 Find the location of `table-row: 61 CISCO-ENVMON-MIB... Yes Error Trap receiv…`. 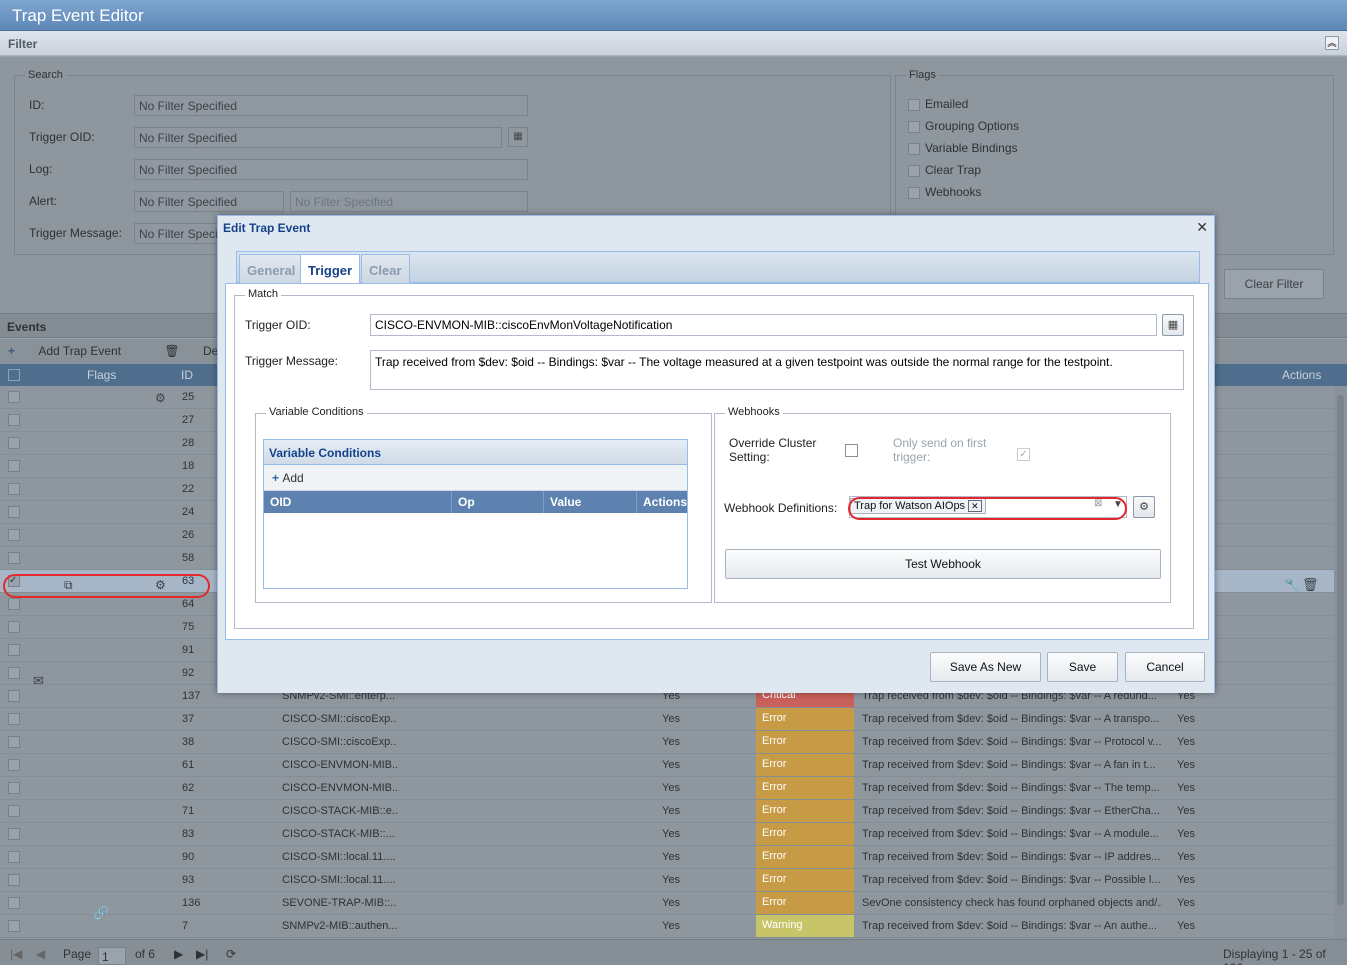

table-row: 61 CISCO-ENVMON-MIB... Yes Error Trap receiv… is located at coordinates (667, 765).